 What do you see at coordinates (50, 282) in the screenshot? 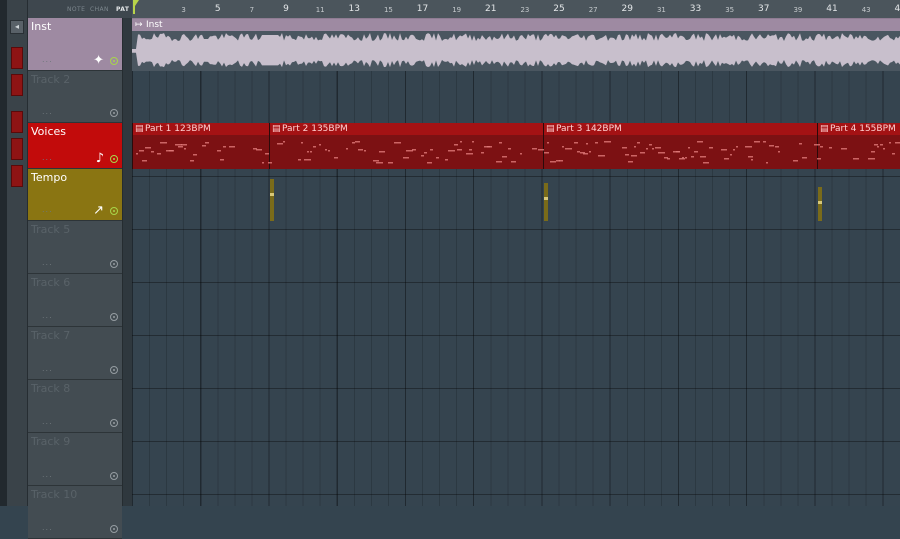
I see `track-name: Track 6` at bounding box center [50, 282].